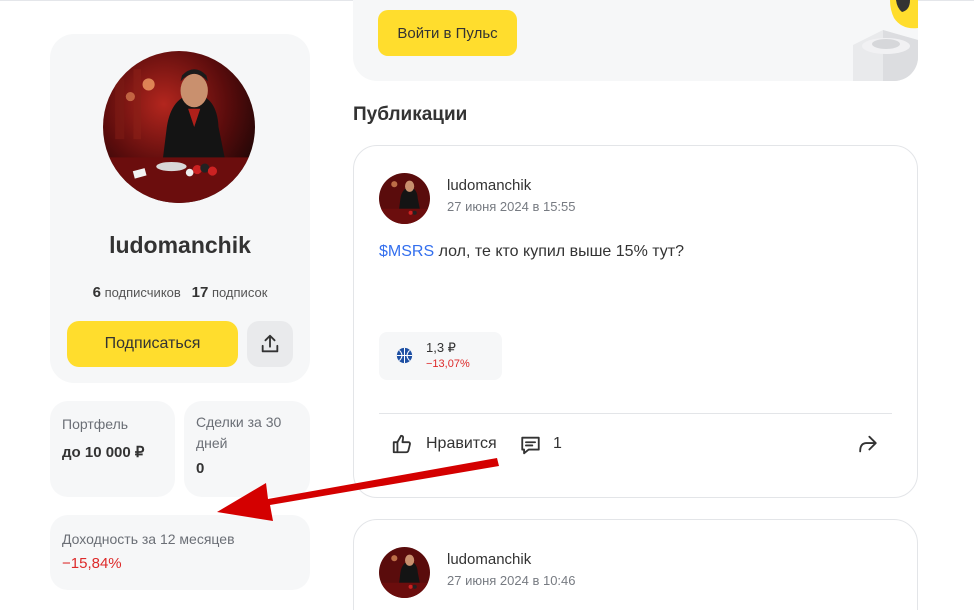  I want to click on followers-label: подписчиков, so click(143, 292).